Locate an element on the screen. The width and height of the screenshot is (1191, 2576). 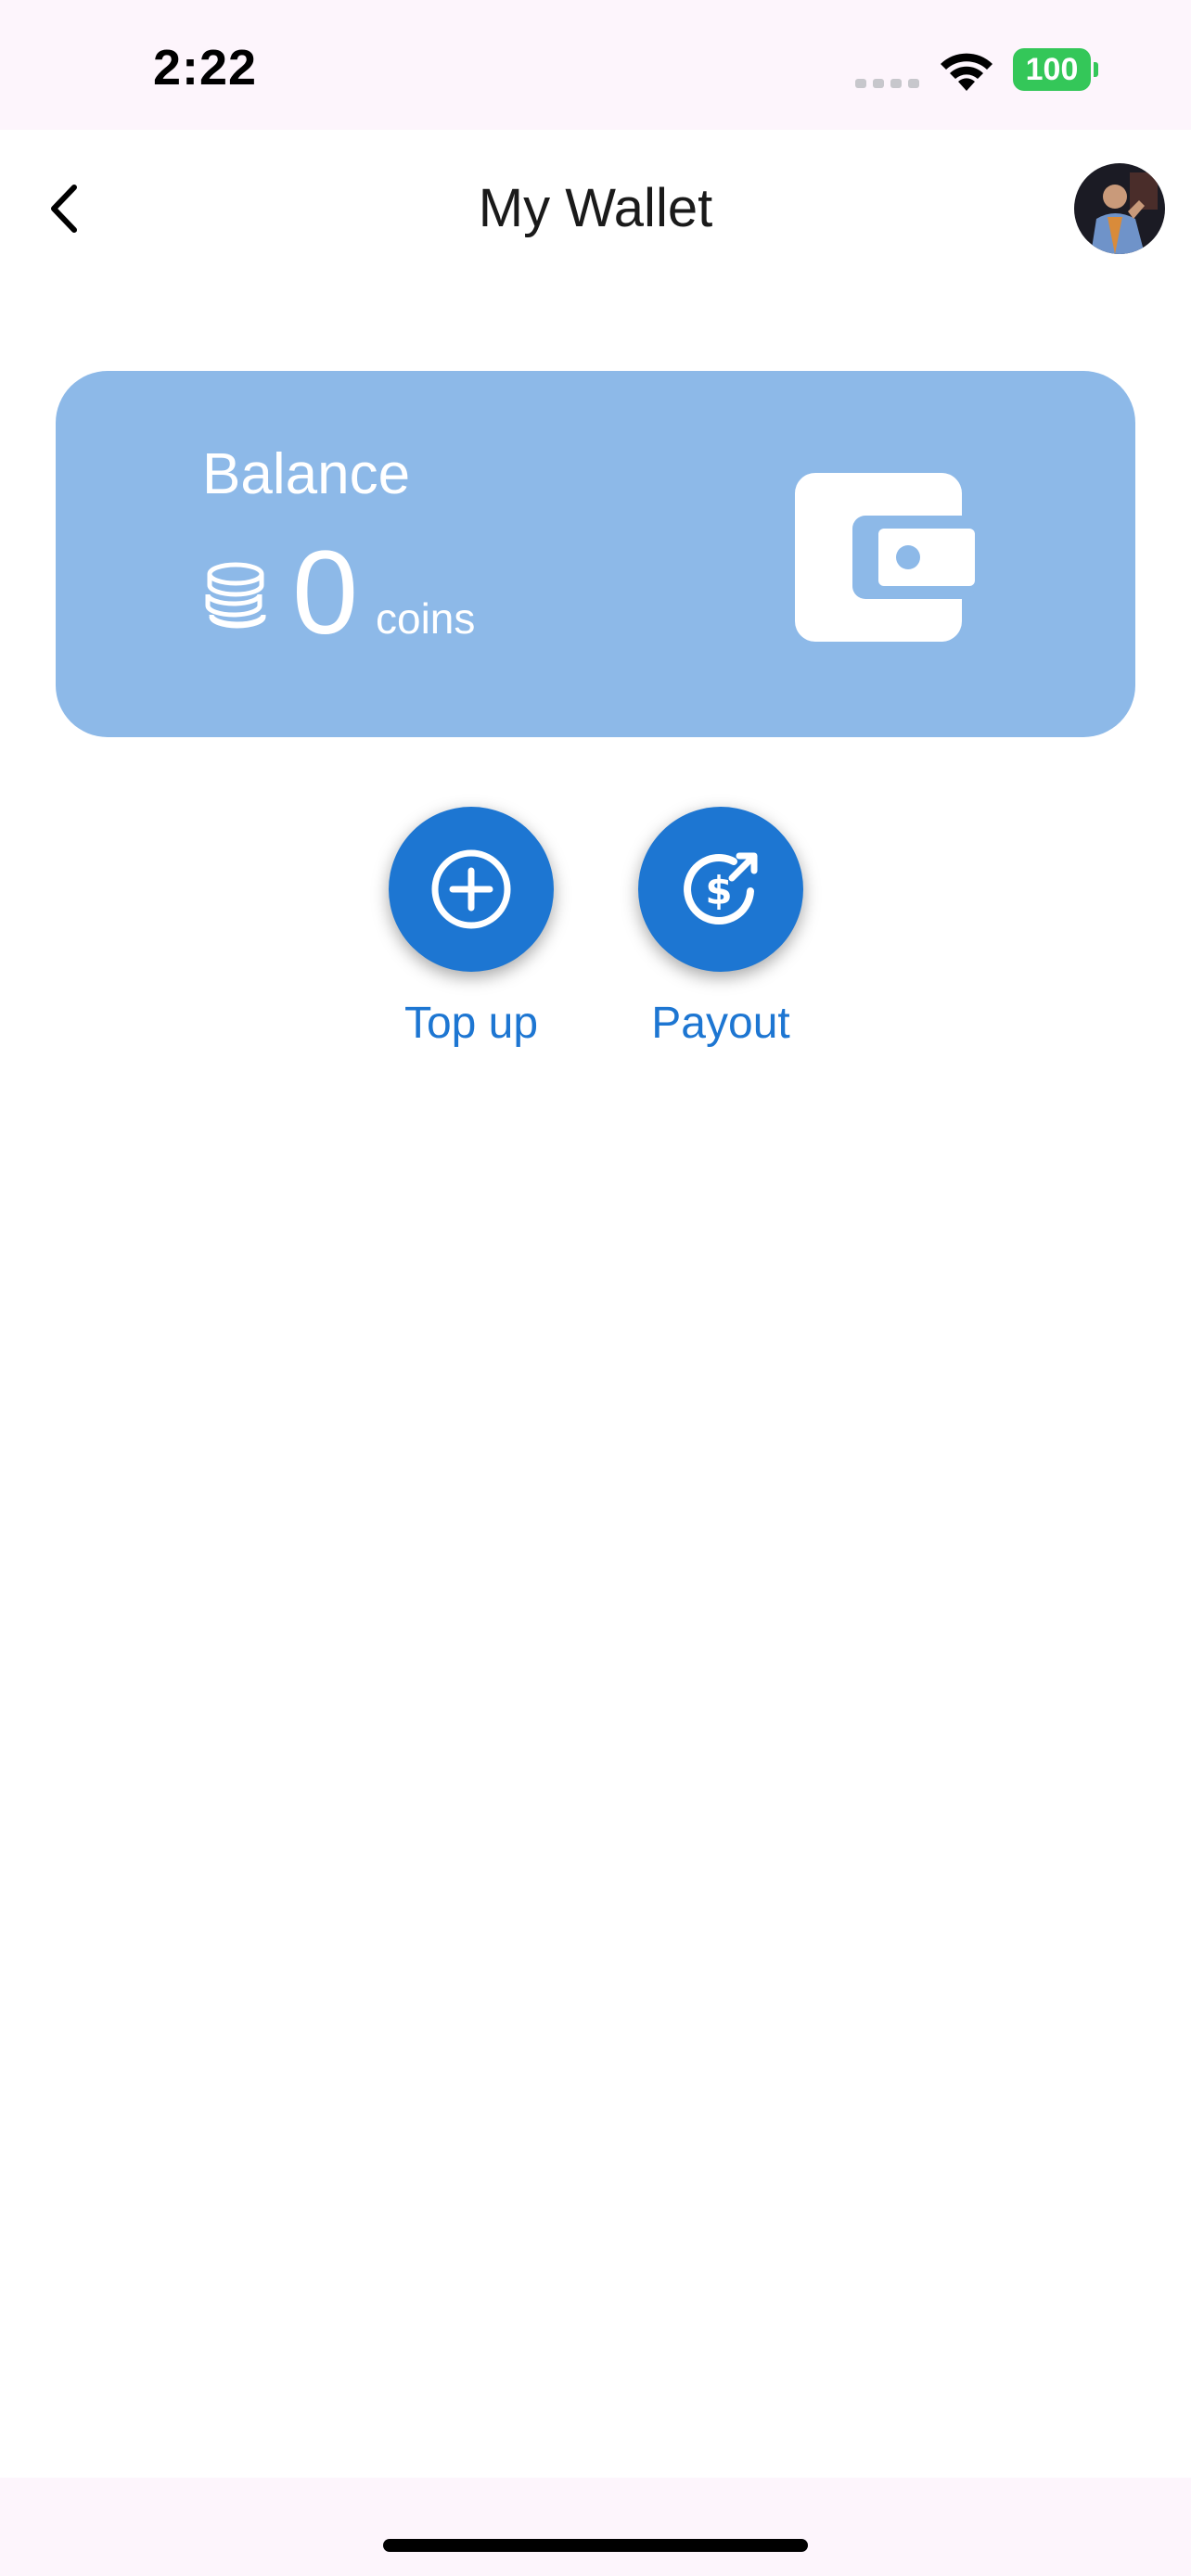
top-up-action: Top up is located at coordinates (471, 928).